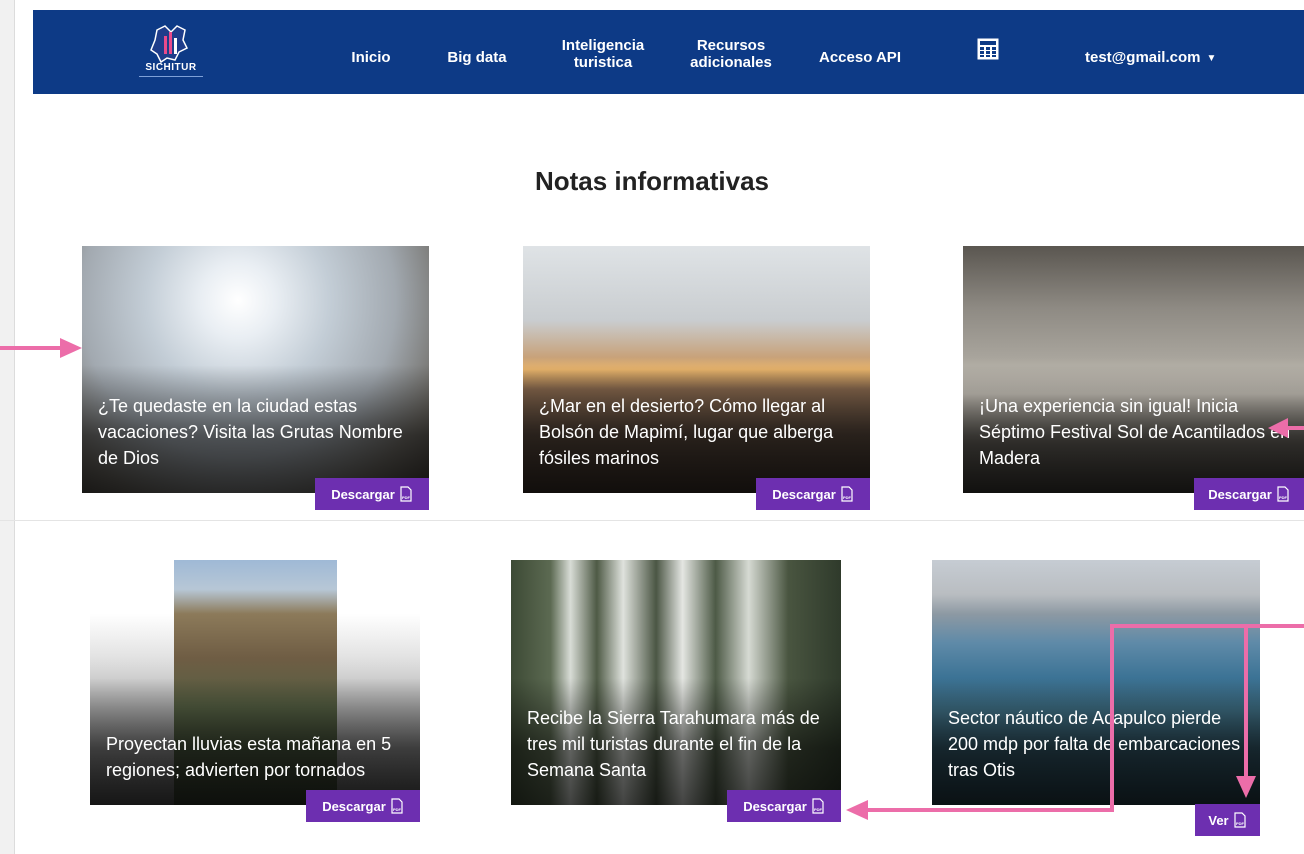 Image resolution: width=1304 pixels, height=854 pixels. I want to click on view-label: Ver, so click(1218, 820).